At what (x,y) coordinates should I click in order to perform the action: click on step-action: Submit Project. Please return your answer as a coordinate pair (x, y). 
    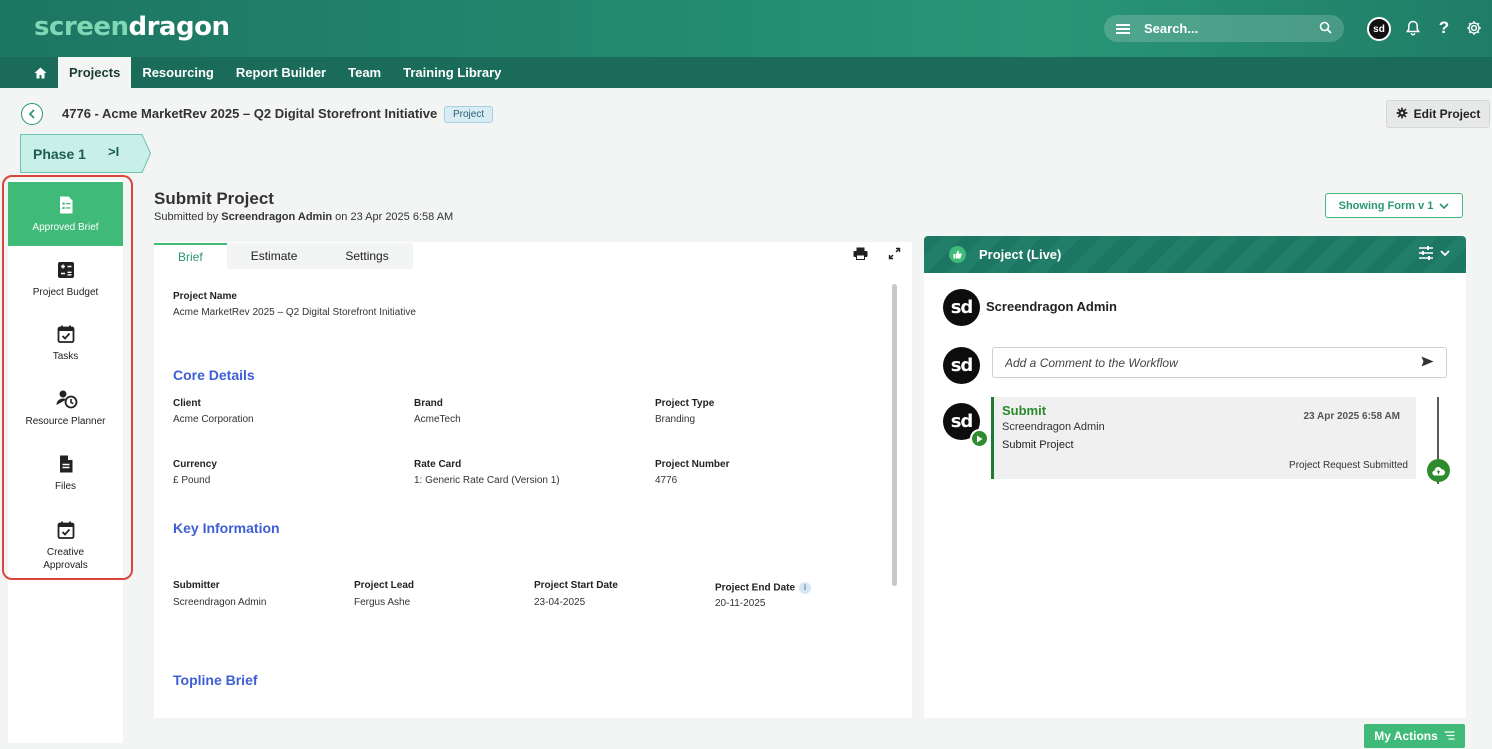
    Looking at the image, I should click on (1038, 445).